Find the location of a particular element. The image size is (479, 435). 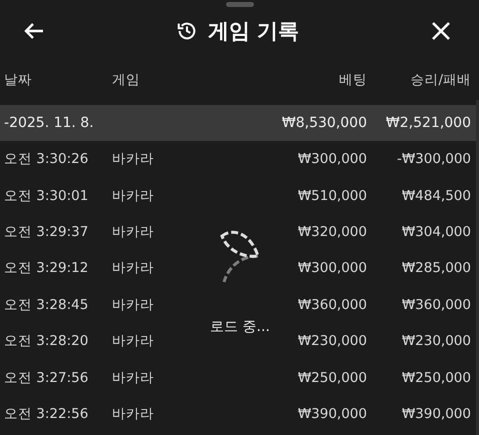

window-title: 게임 기록 is located at coordinates (254, 31).